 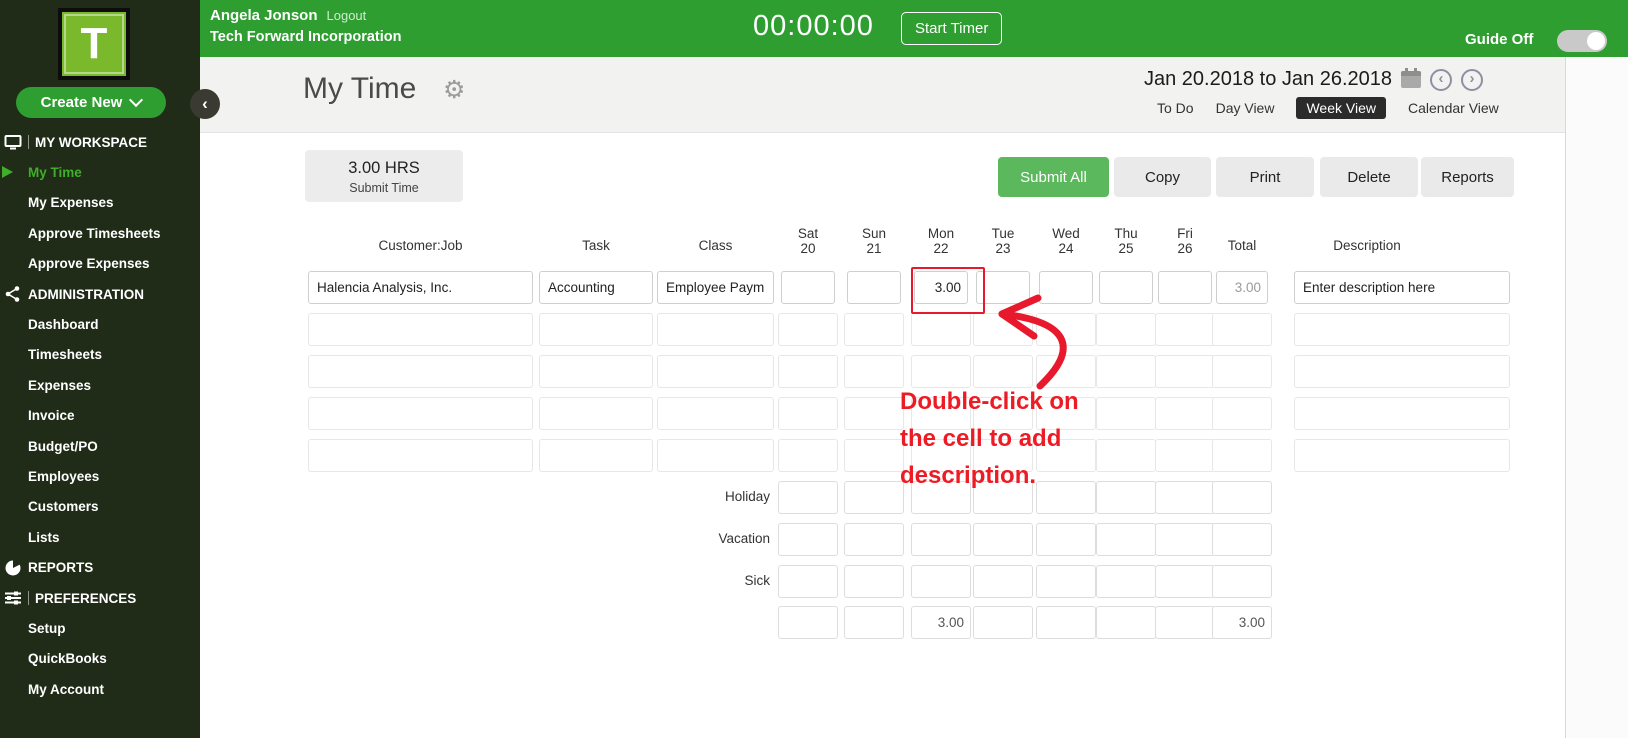 I want to click on hours-cell-thu, so click(x=1126, y=287).